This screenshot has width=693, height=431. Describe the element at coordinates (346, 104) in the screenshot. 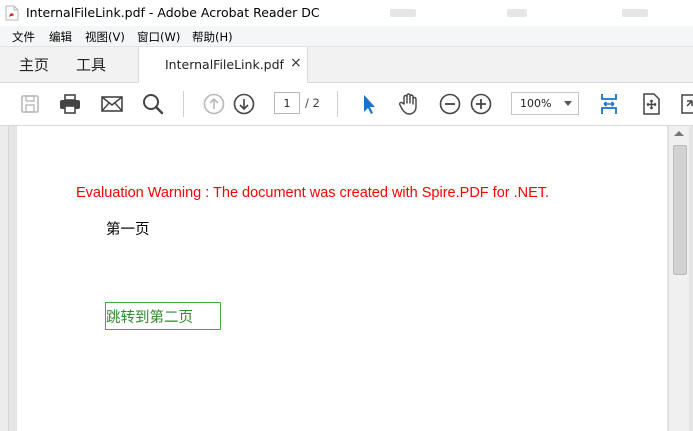

I see `toolbar: 1 / 2 100%` at that location.